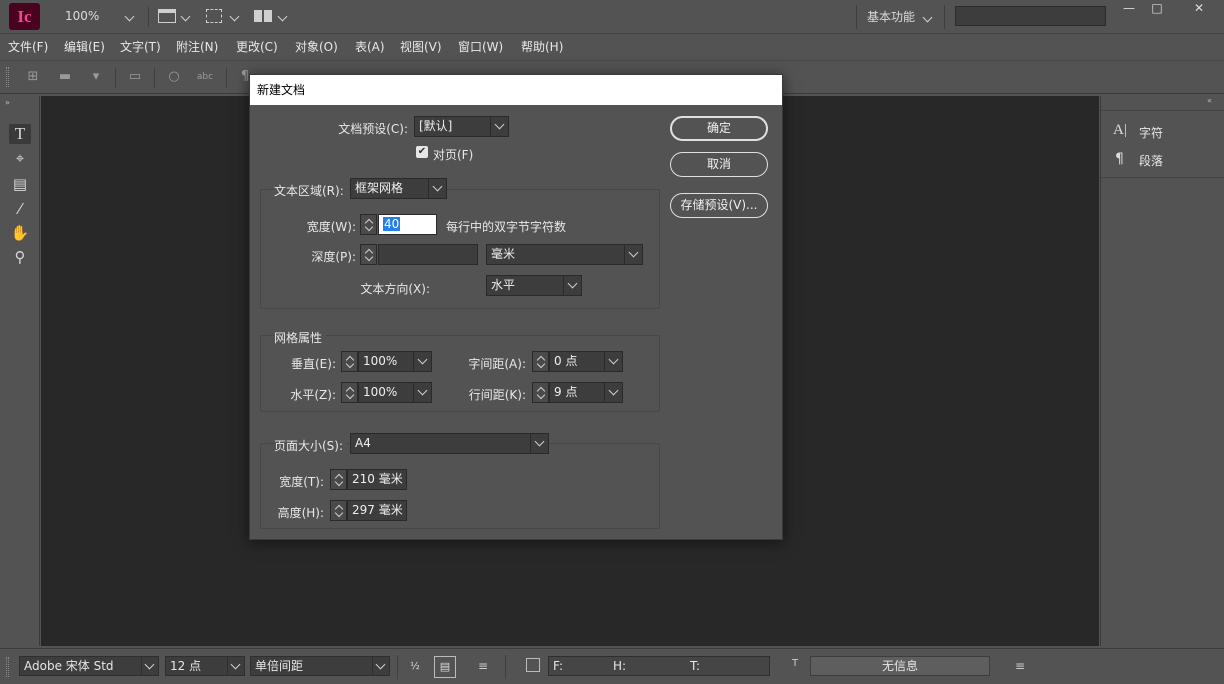  What do you see at coordinates (316, 46) in the screenshot?
I see `menu-object: 对象(O)` at bounding box center [316, 46].